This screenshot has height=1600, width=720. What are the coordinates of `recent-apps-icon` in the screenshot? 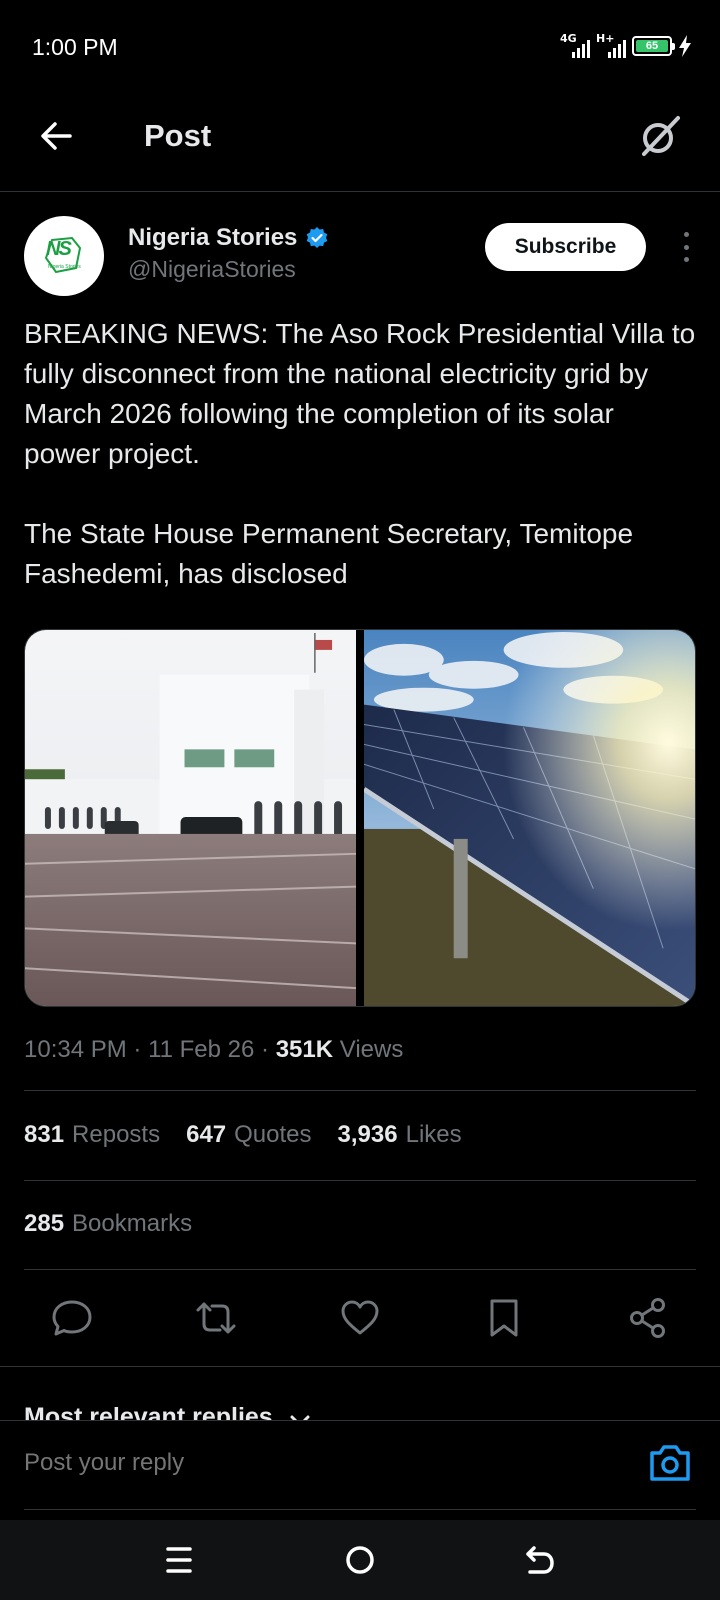 It's located at (180, 1560).